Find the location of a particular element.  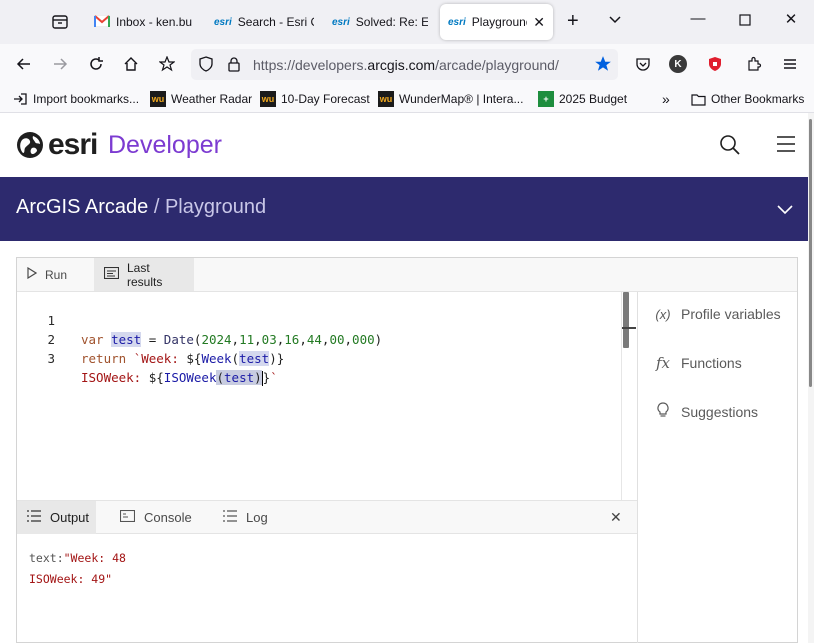

gmail-icon is located at coordinates (102, 22).